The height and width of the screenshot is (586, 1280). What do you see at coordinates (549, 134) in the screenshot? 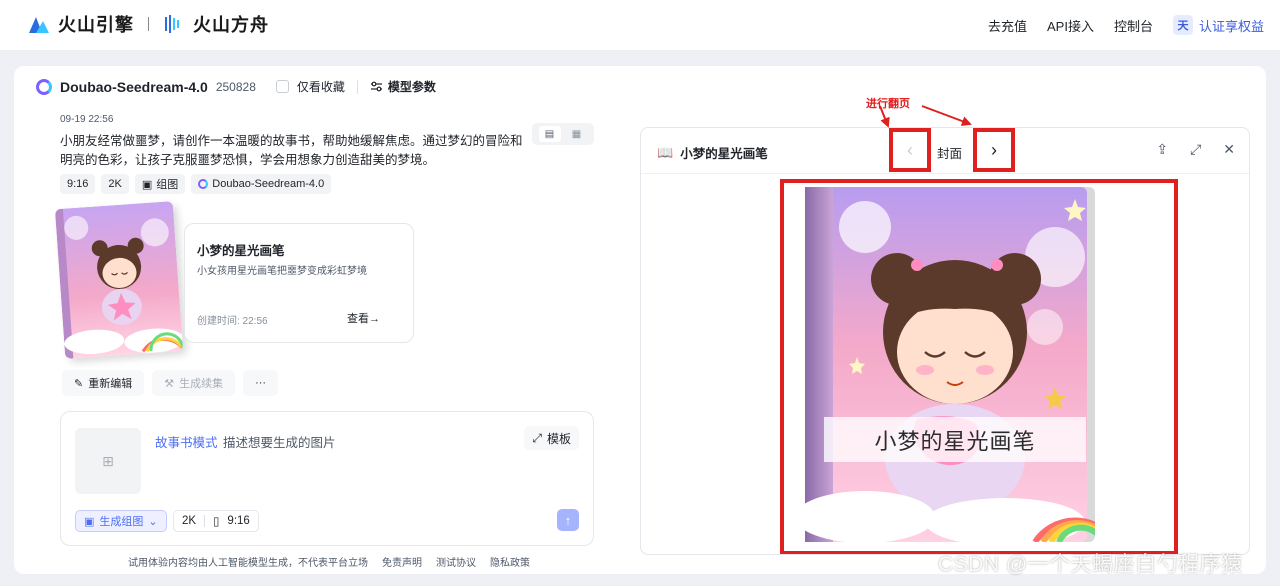
I see `list-view-icon: ▤` at bounding box center [549, 134].